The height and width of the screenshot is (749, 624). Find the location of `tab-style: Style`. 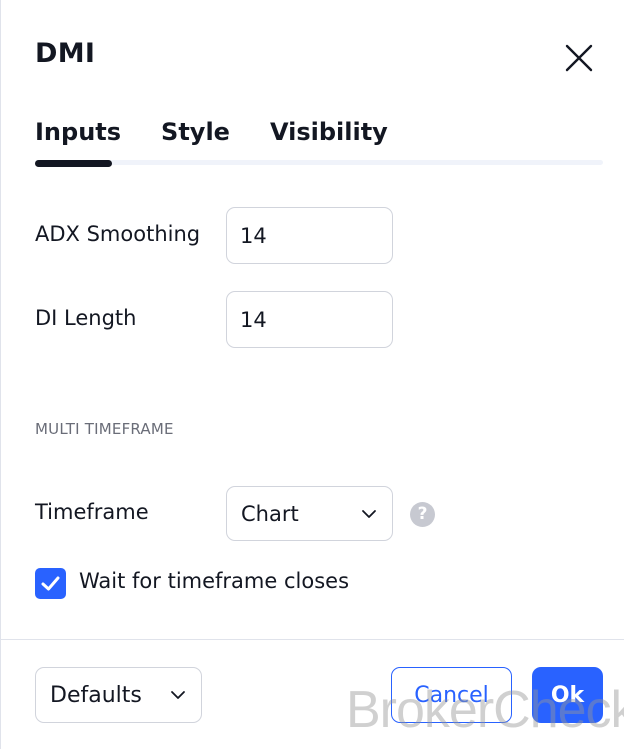

tab-style: Style is located at coordinates (195, 132).